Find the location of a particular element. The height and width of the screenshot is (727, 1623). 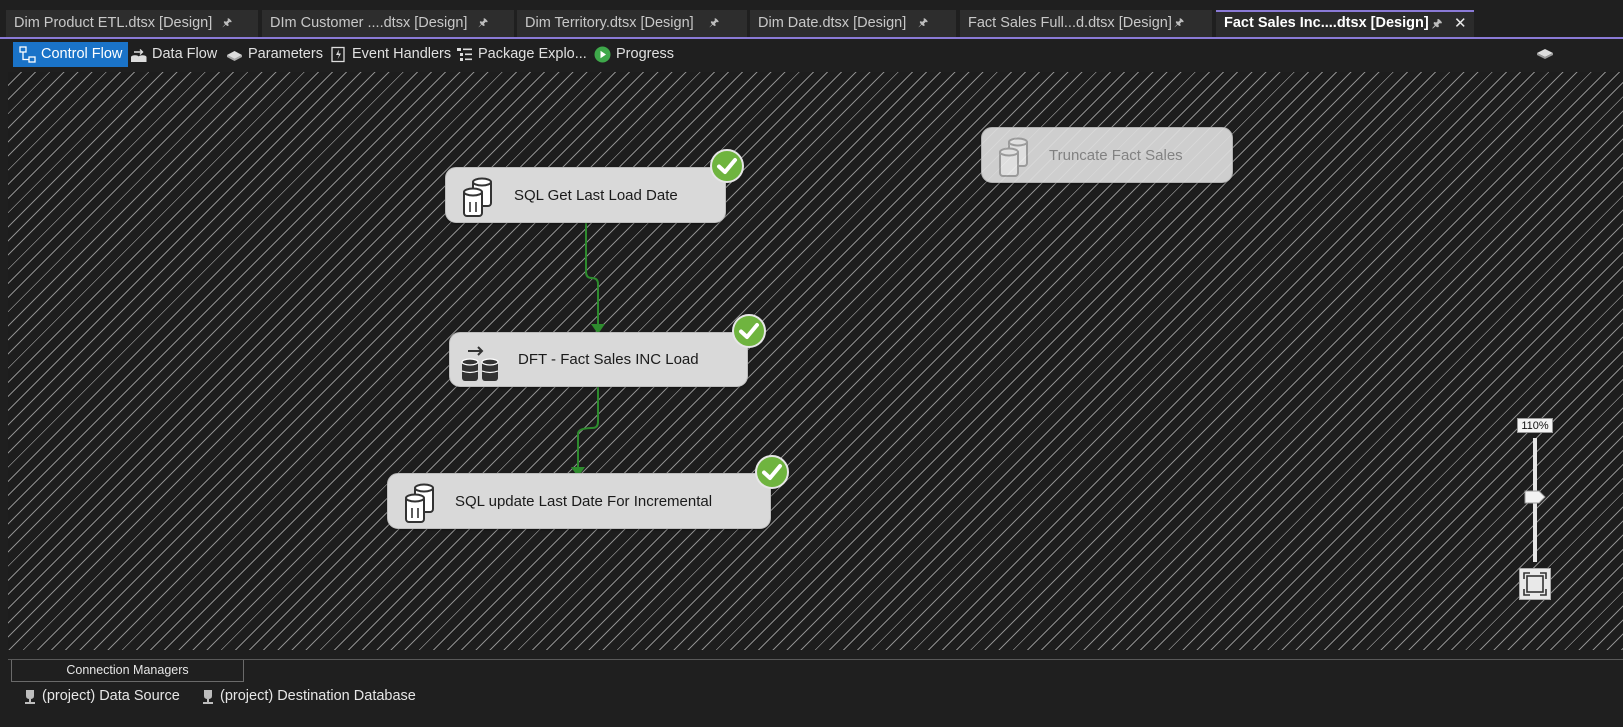

zoom-to-fit-button is located at coordinates (1535, 584).